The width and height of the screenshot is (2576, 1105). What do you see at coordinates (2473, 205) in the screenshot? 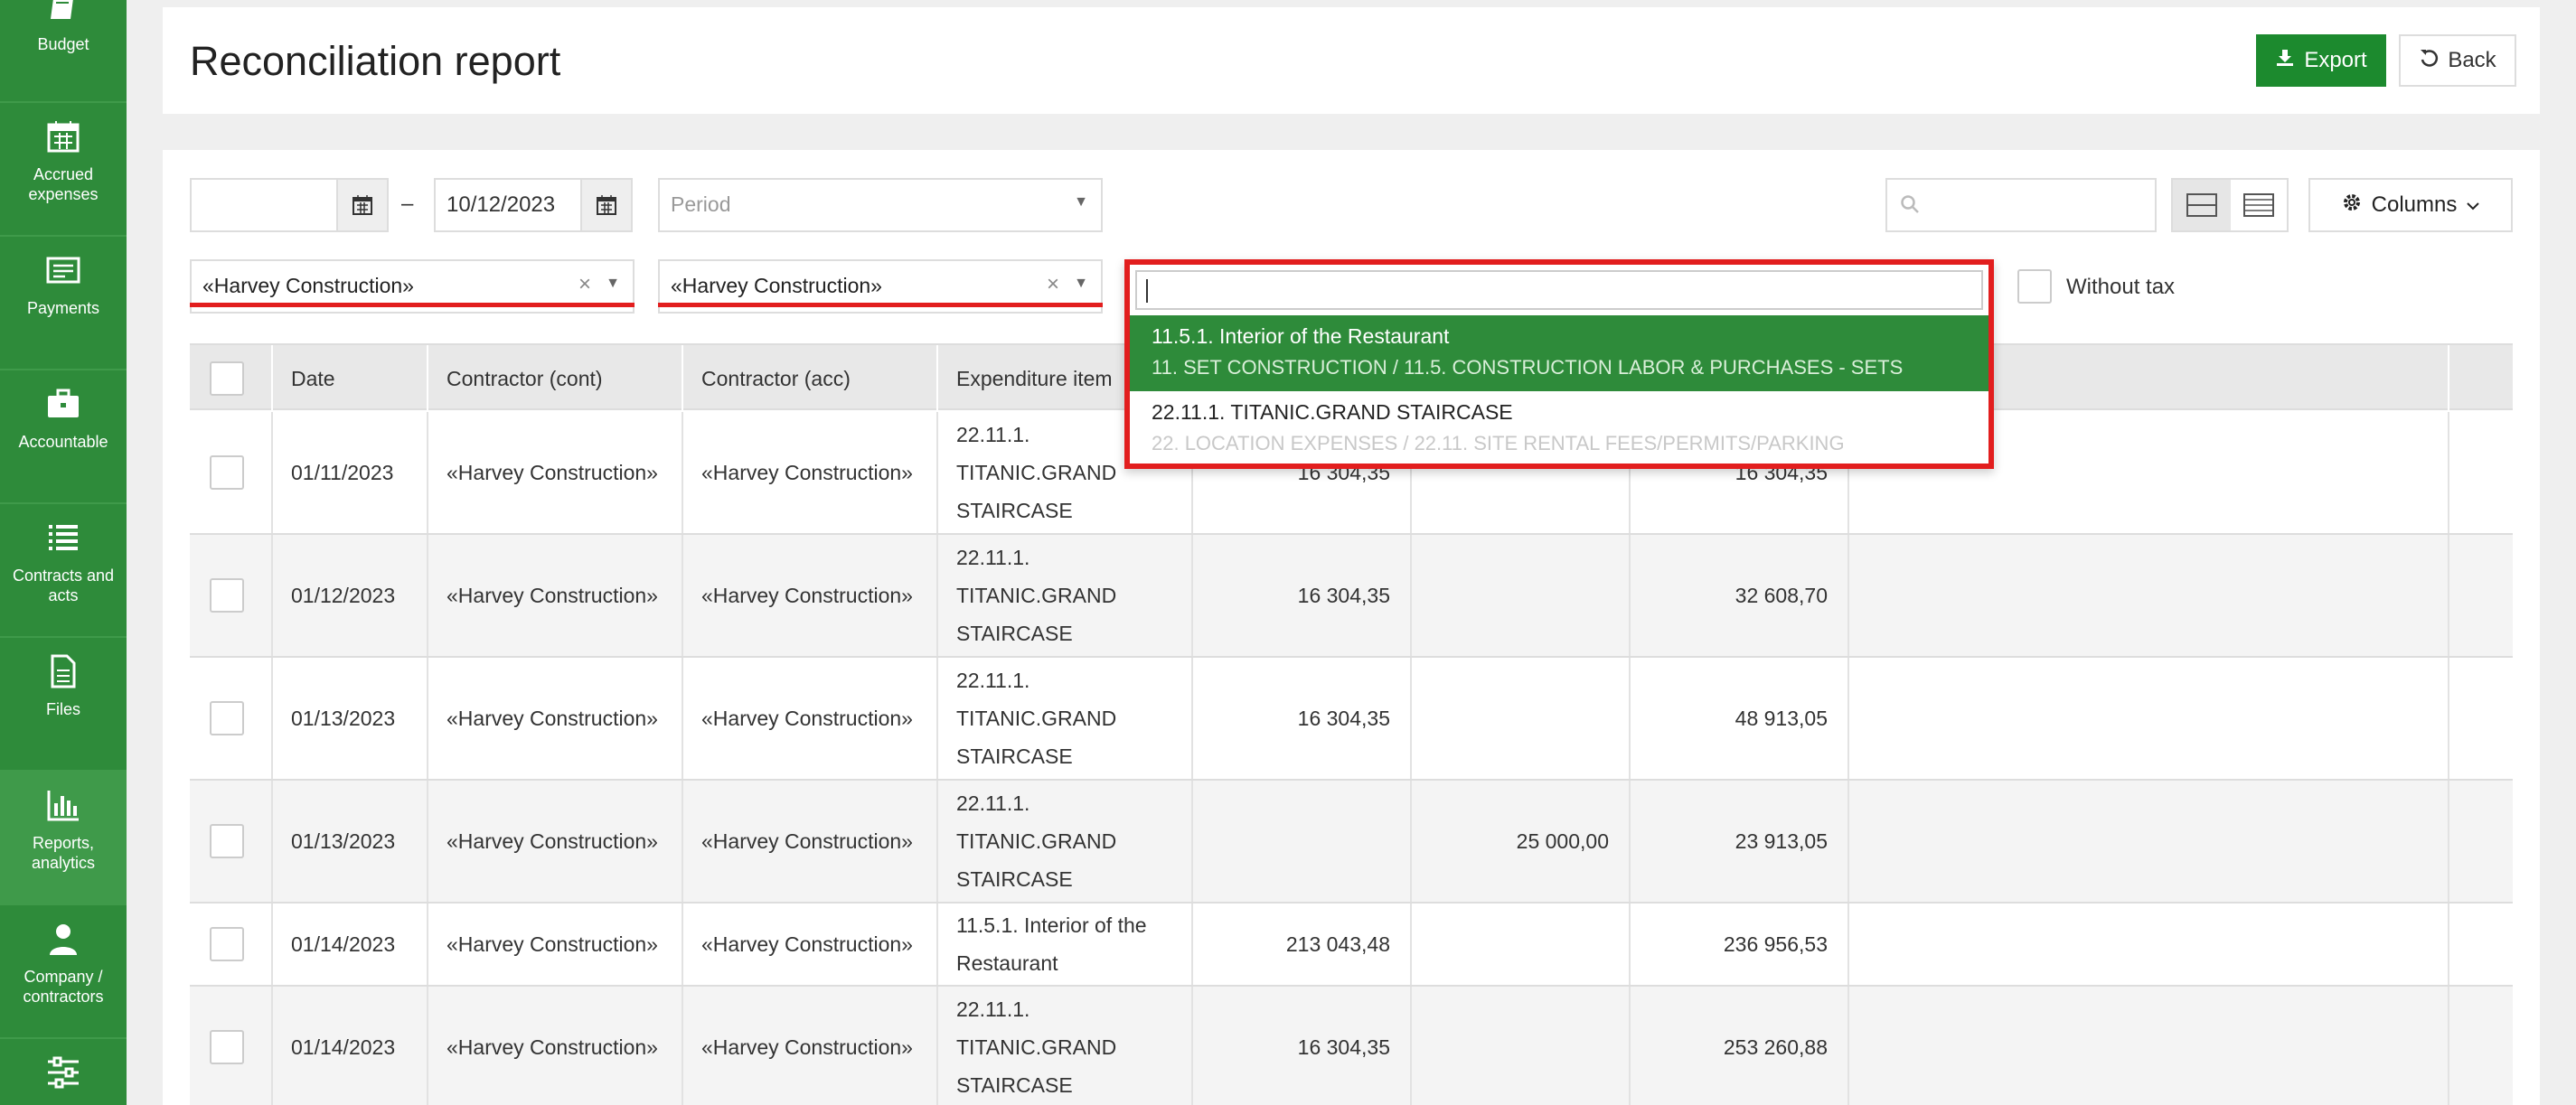
I see `chevron-down-icon` at bounding box center [2473, 205].